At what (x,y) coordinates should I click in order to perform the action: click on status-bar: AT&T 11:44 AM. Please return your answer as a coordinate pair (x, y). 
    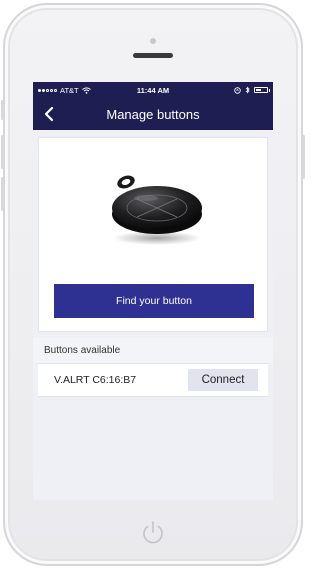
    Looking at the image, I should click on (153, 90).